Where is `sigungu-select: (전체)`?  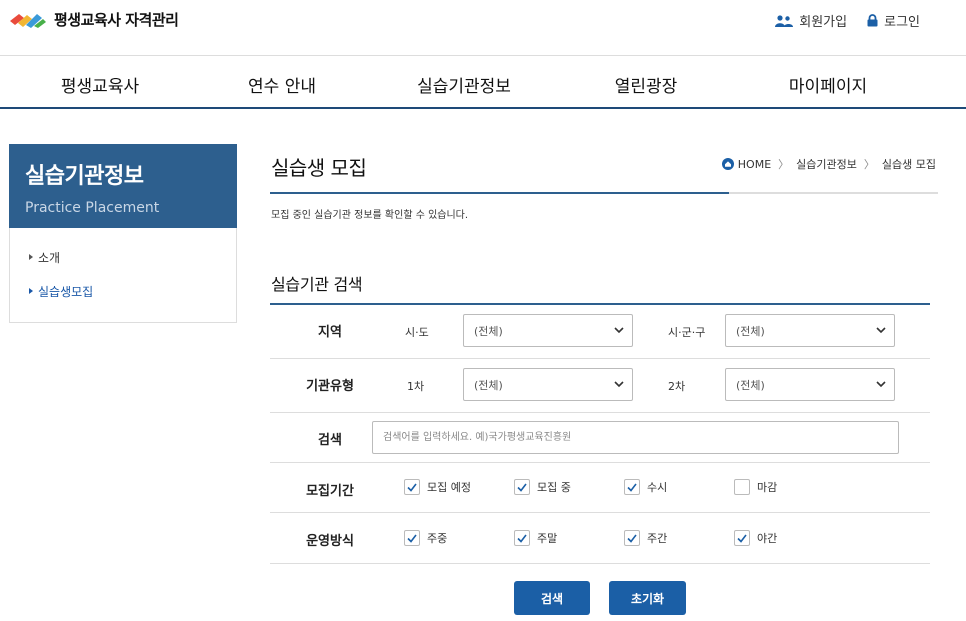
sigungu-select: (전체) is located at coordinates (810, 330).